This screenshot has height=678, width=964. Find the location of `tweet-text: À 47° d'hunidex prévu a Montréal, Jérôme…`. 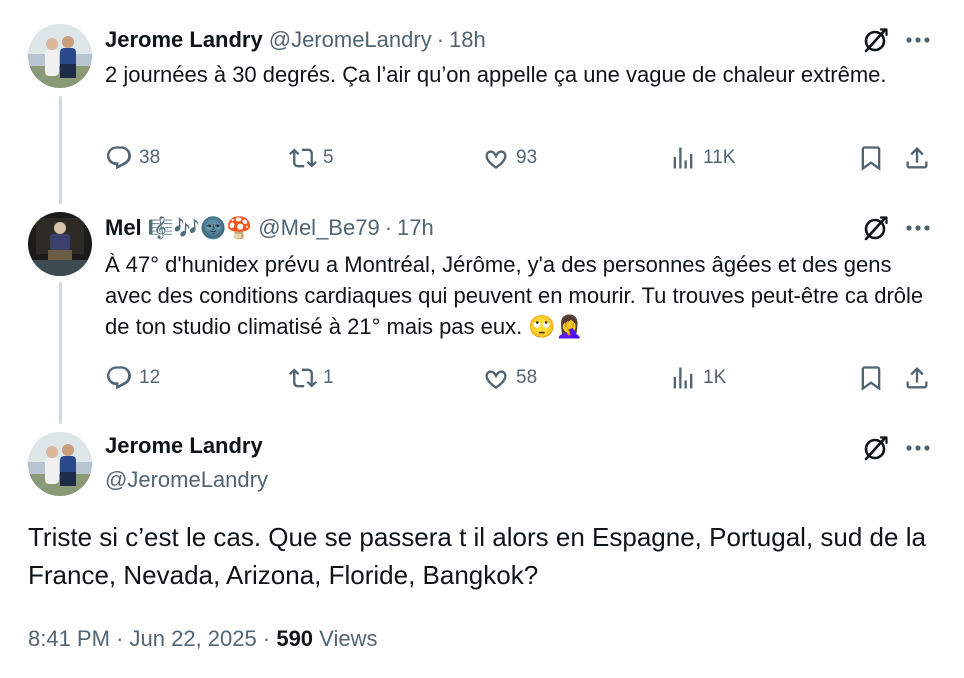

tweet-text: À 47° d'hunidex prévu a Montréal, Jérôme… is located at coordinates (514, 295).